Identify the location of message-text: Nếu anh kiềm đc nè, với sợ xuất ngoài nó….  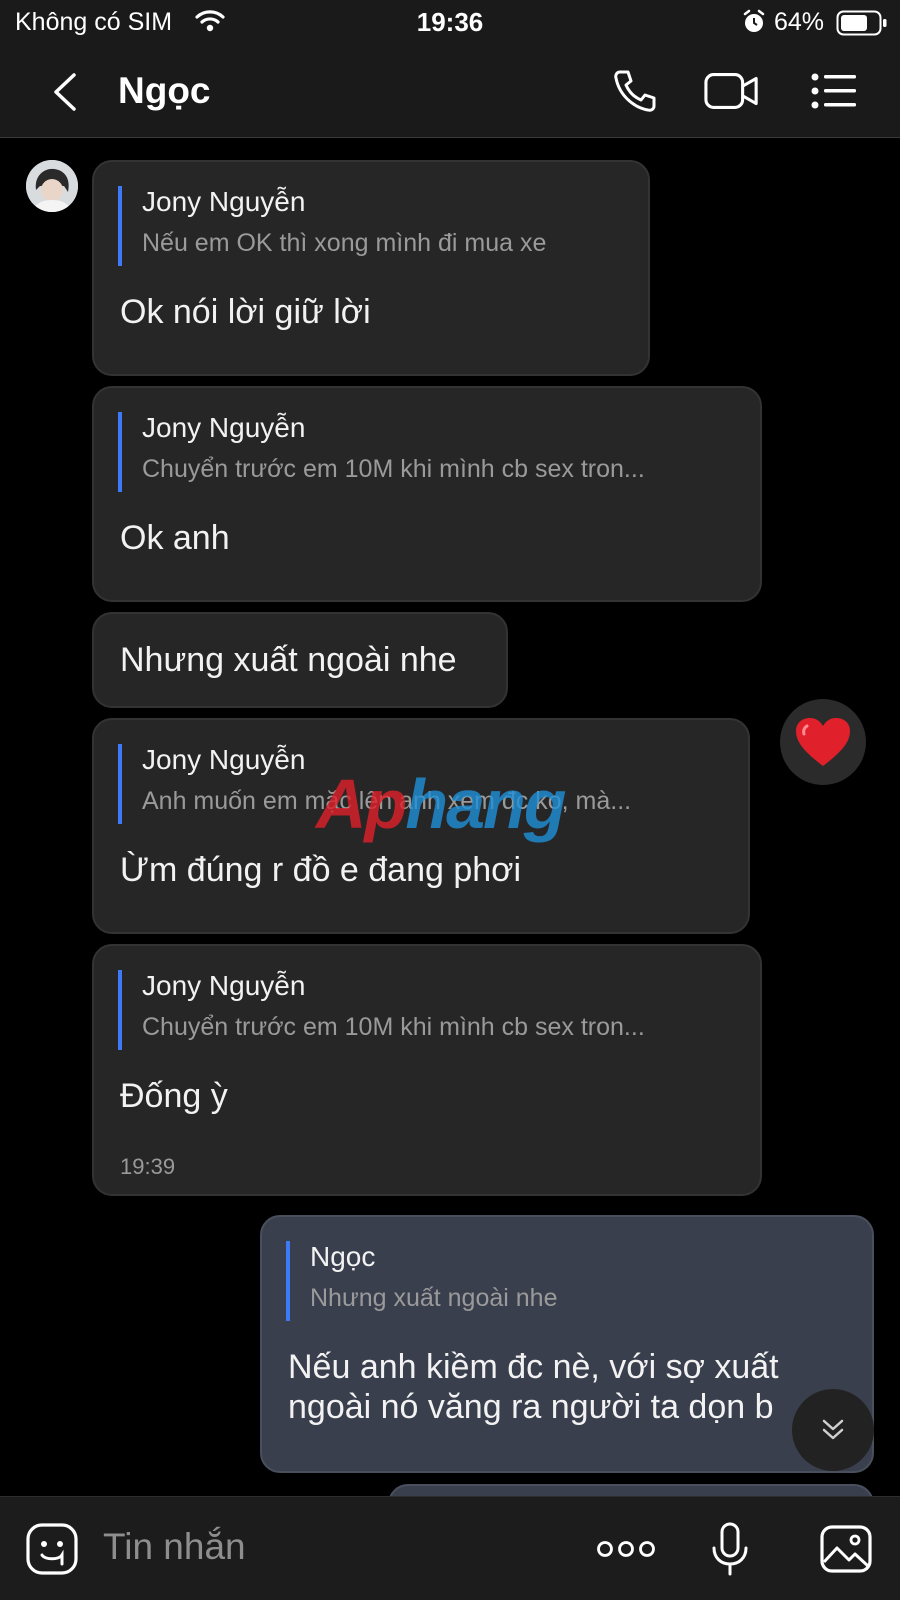
(533, 1387).